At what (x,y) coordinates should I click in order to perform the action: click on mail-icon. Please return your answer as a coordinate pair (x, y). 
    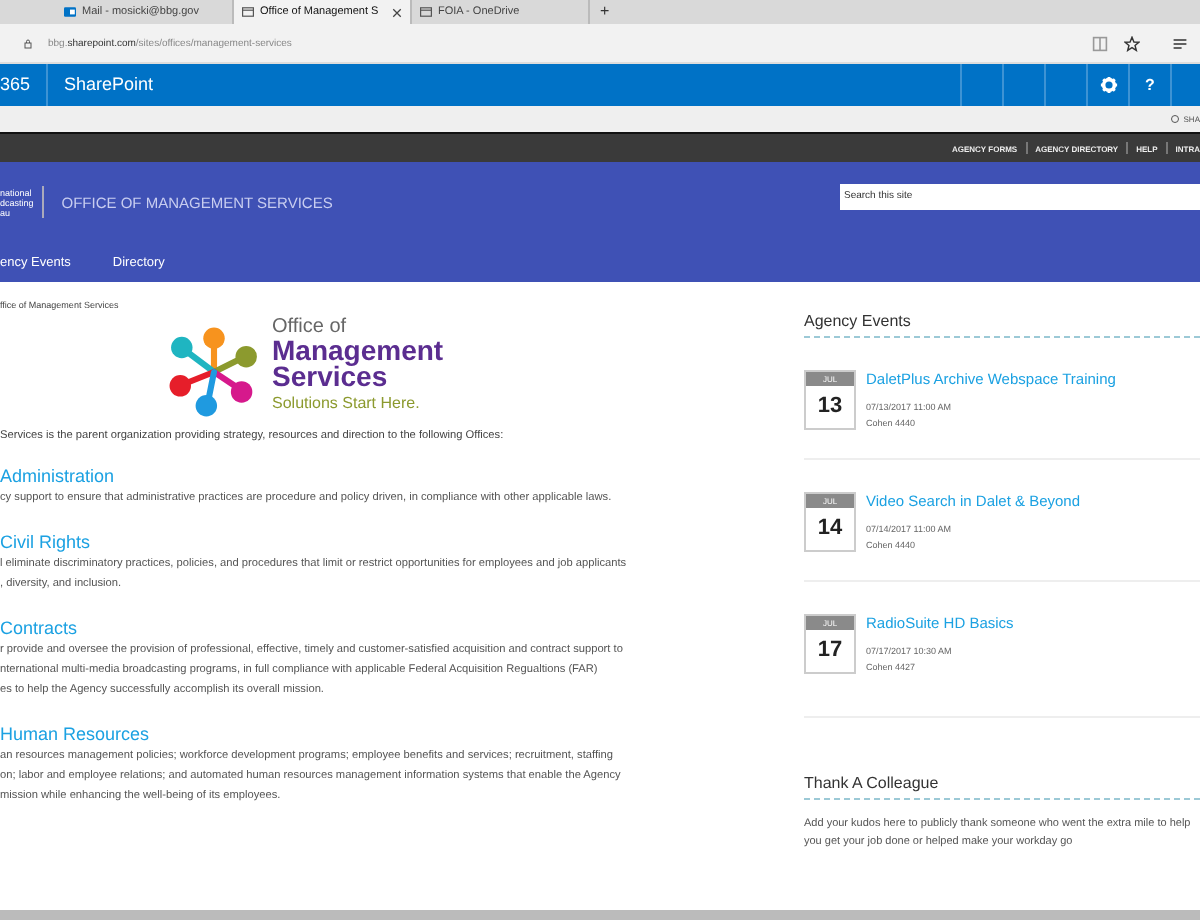
    Looking at the image, I should click on (70, 12).